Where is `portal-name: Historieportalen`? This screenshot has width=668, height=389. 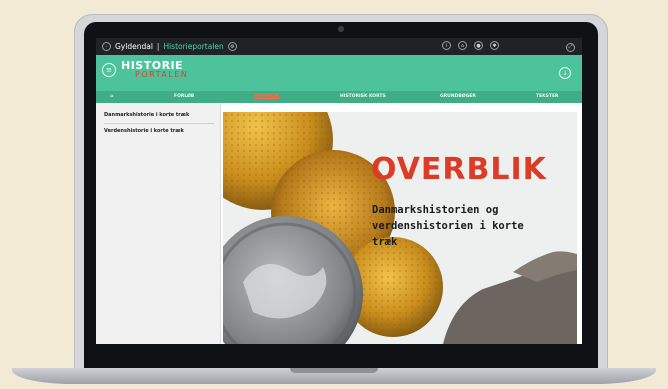
portal-name: Historieportalen is located at coordinates (193, 46).